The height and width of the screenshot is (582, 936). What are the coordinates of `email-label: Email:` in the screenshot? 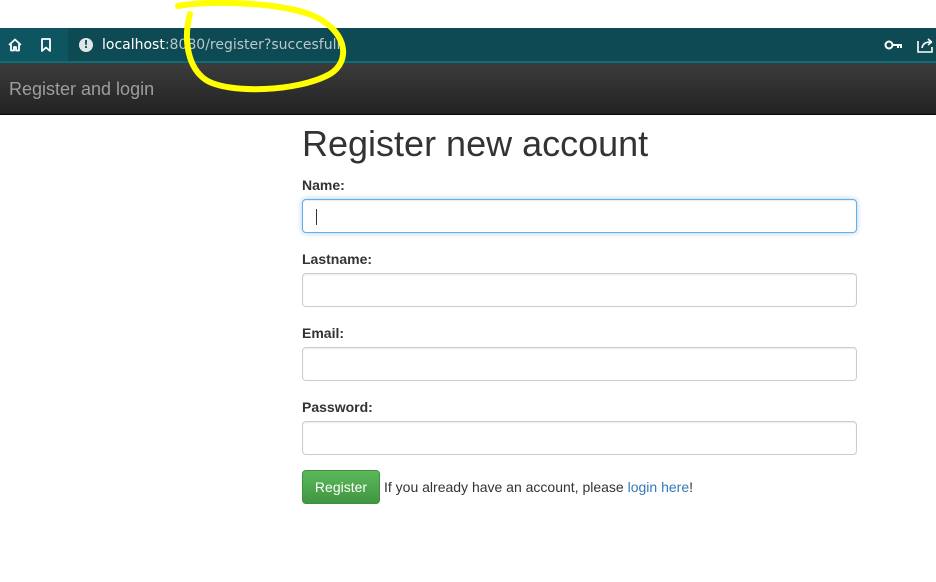 It's located at (323, 333).